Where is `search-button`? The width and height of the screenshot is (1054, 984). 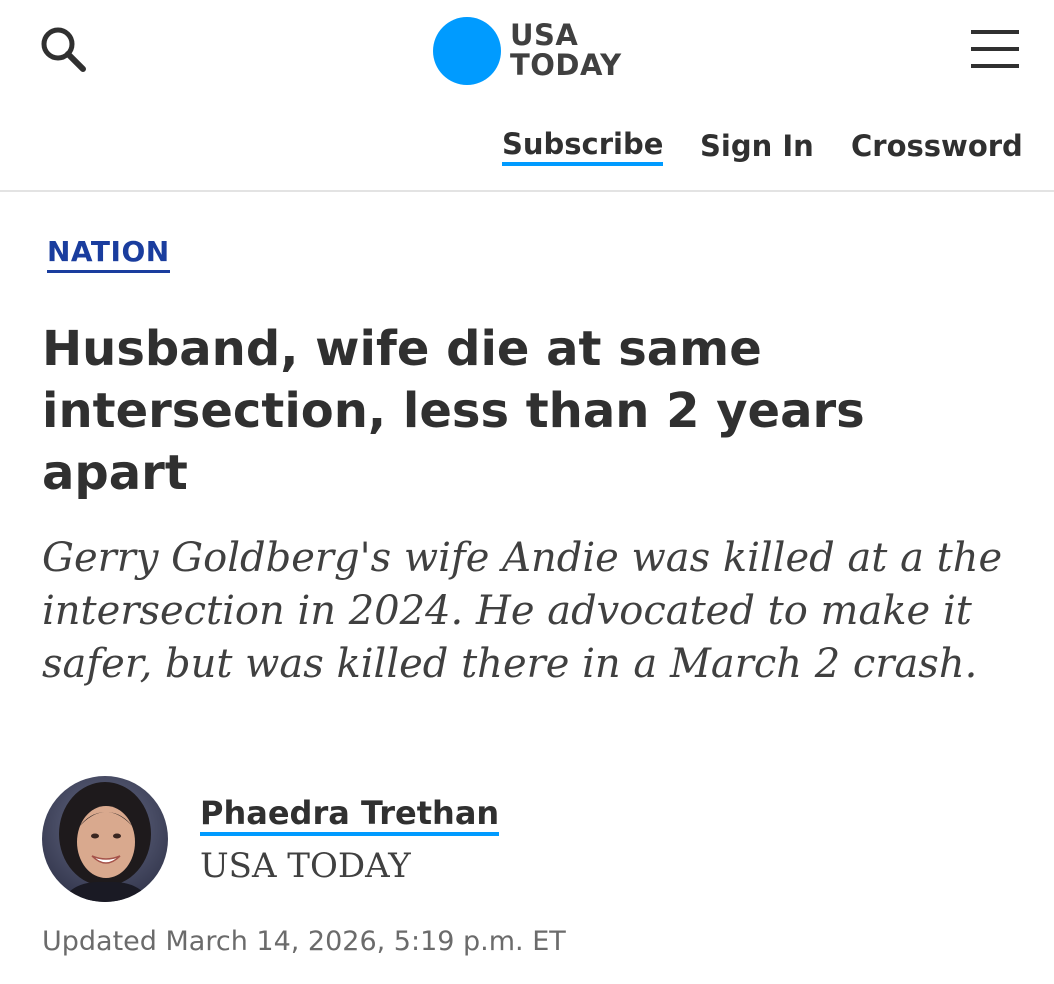
search-button is located at coordinates (64, 50).